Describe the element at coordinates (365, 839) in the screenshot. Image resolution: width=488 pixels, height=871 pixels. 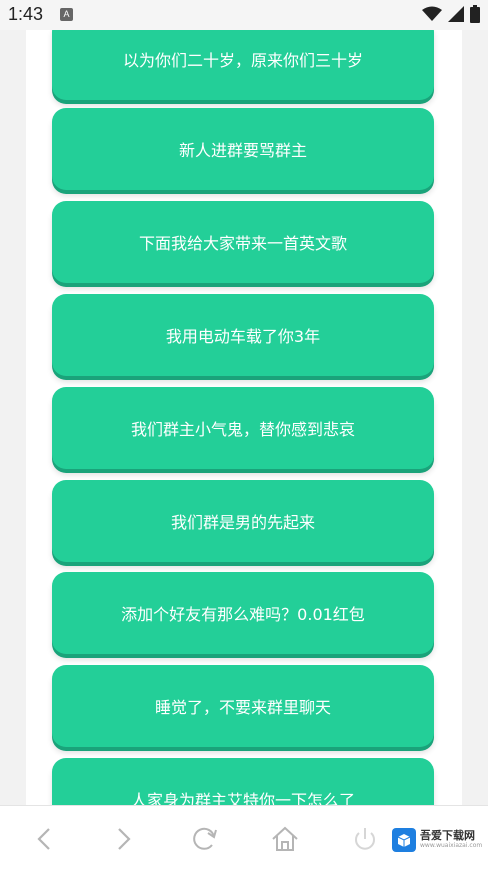
I see `power-icon` at that location.